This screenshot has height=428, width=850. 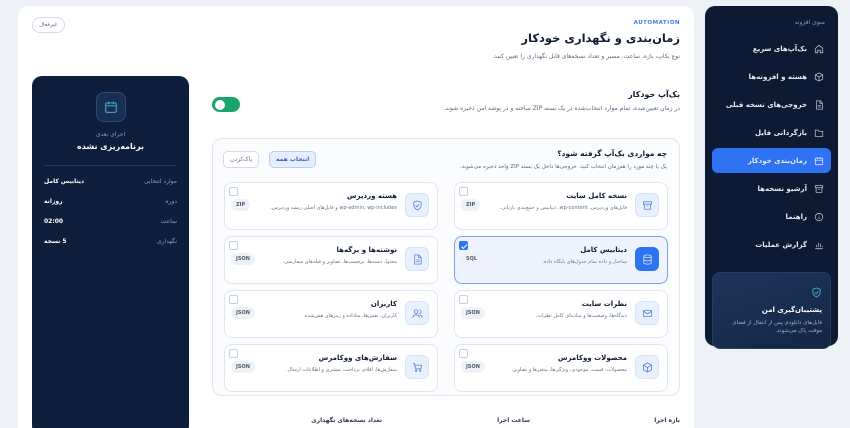 I want to click on sidebar-item-label: خروجی‌های نسخه قبلی, so click(x=766, y=104).